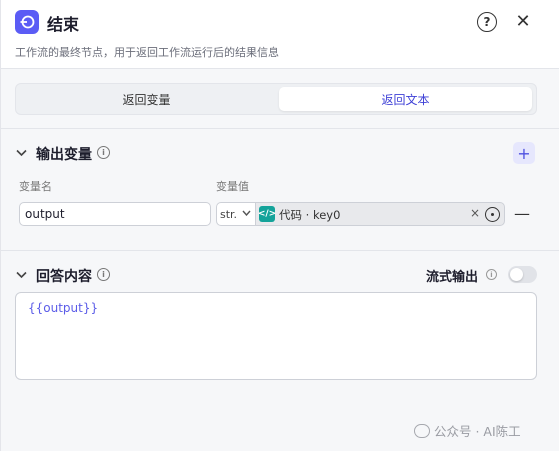  I want to click on variable-value-reference: </> 代码 · key0 ×, so click(380, 214).